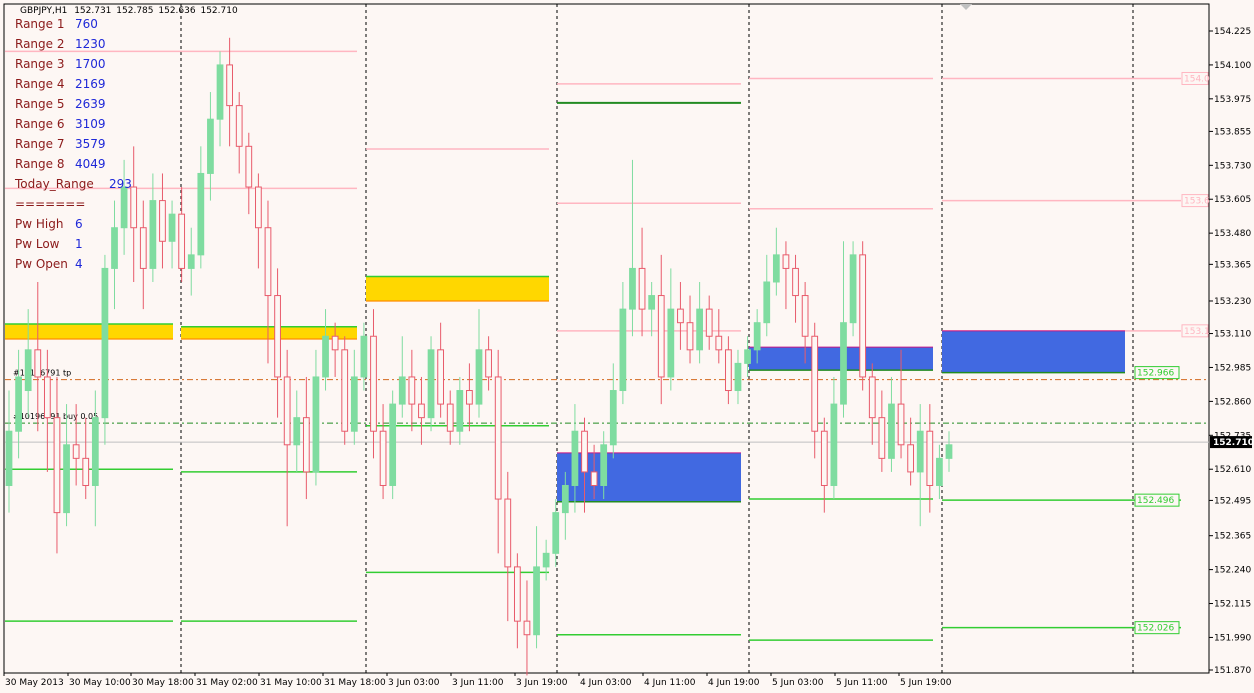 The width and height of the screenshot is (1254, 693). What do you see at coordinates (1232, 537) in the screenshot?
I see `y-tick-label: 152.365` at bounding box center [1232, 537].